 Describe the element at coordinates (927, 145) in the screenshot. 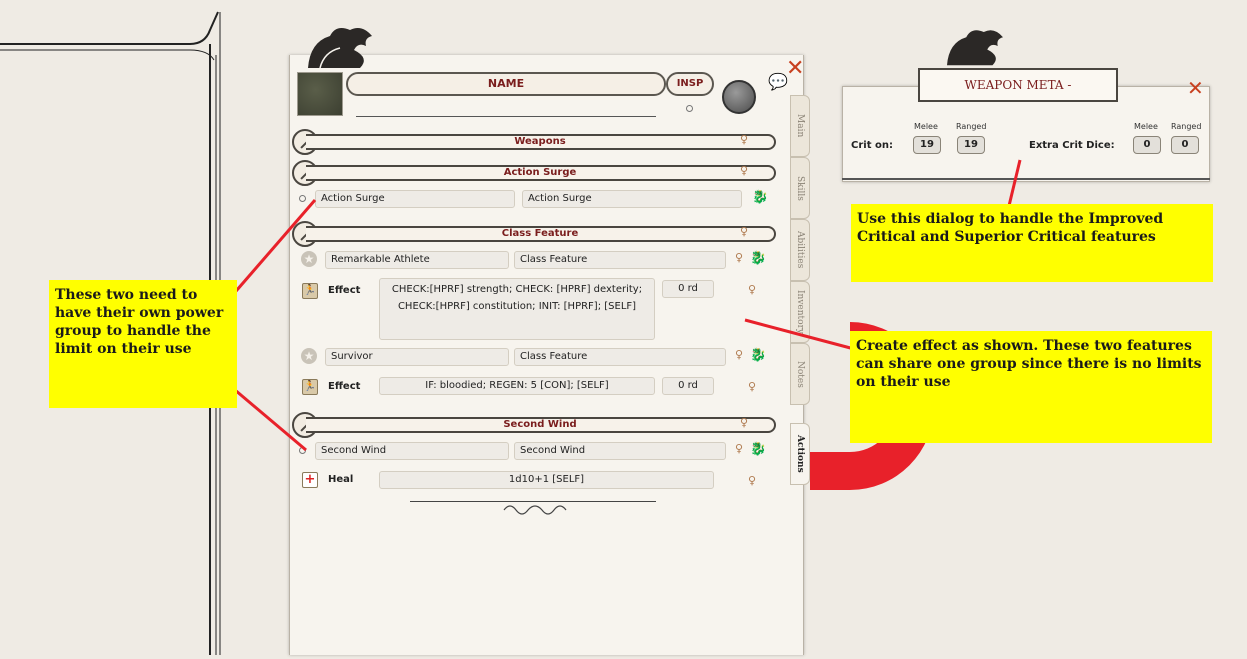

I see `crit-melee-field: 19` at that location.